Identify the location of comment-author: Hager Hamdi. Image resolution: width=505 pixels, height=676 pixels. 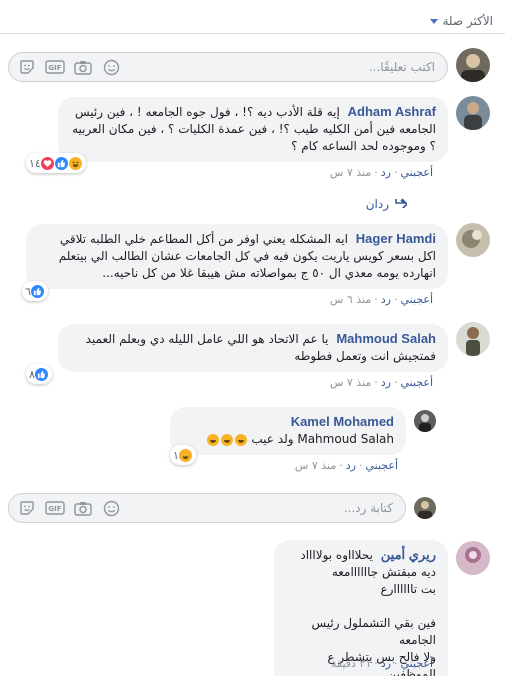
(396, 238).